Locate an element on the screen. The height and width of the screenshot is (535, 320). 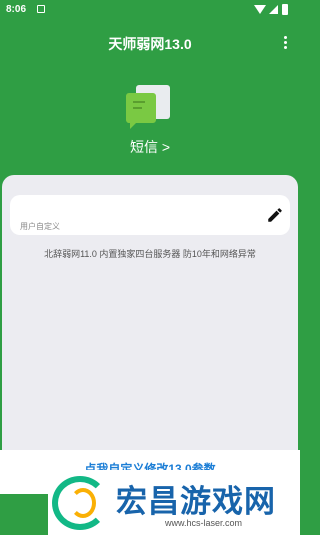
status-time: 8:06 is located at coordinates (16, 9).